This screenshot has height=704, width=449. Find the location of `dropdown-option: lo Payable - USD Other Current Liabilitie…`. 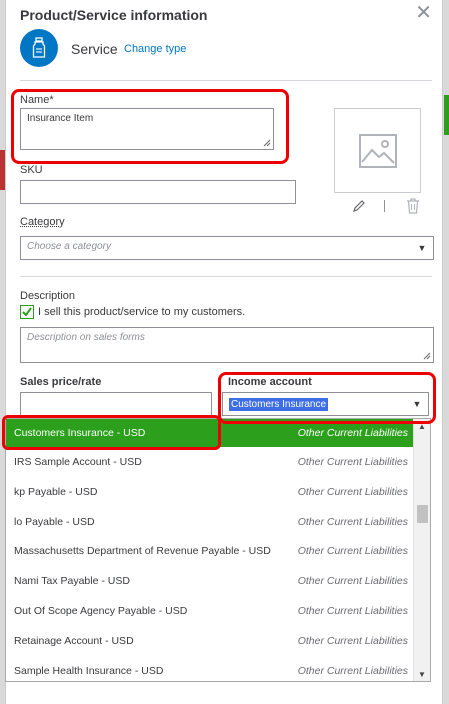

dropdown-option: lo Payable - USD Other Current Liabilitie… is located at coordinates (210, 522).